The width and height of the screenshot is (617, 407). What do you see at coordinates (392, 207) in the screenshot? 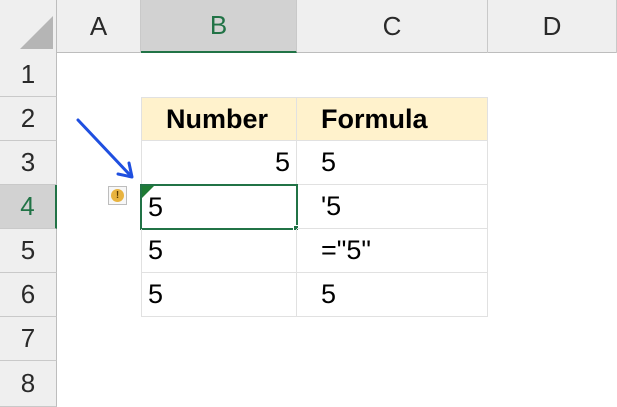
I see `cell-c4: '5` at bounding box center [392, 207].